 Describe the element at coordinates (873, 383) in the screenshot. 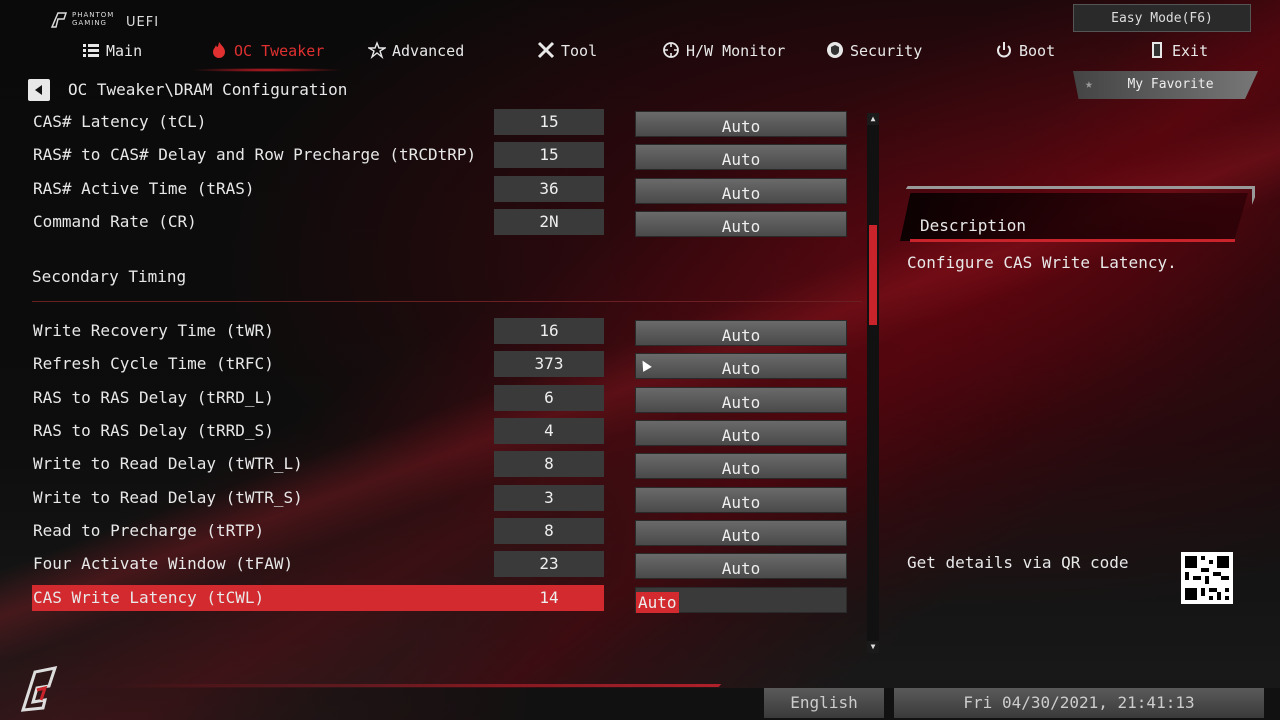

I see `scrollbar: ▲ ▼` at that location.